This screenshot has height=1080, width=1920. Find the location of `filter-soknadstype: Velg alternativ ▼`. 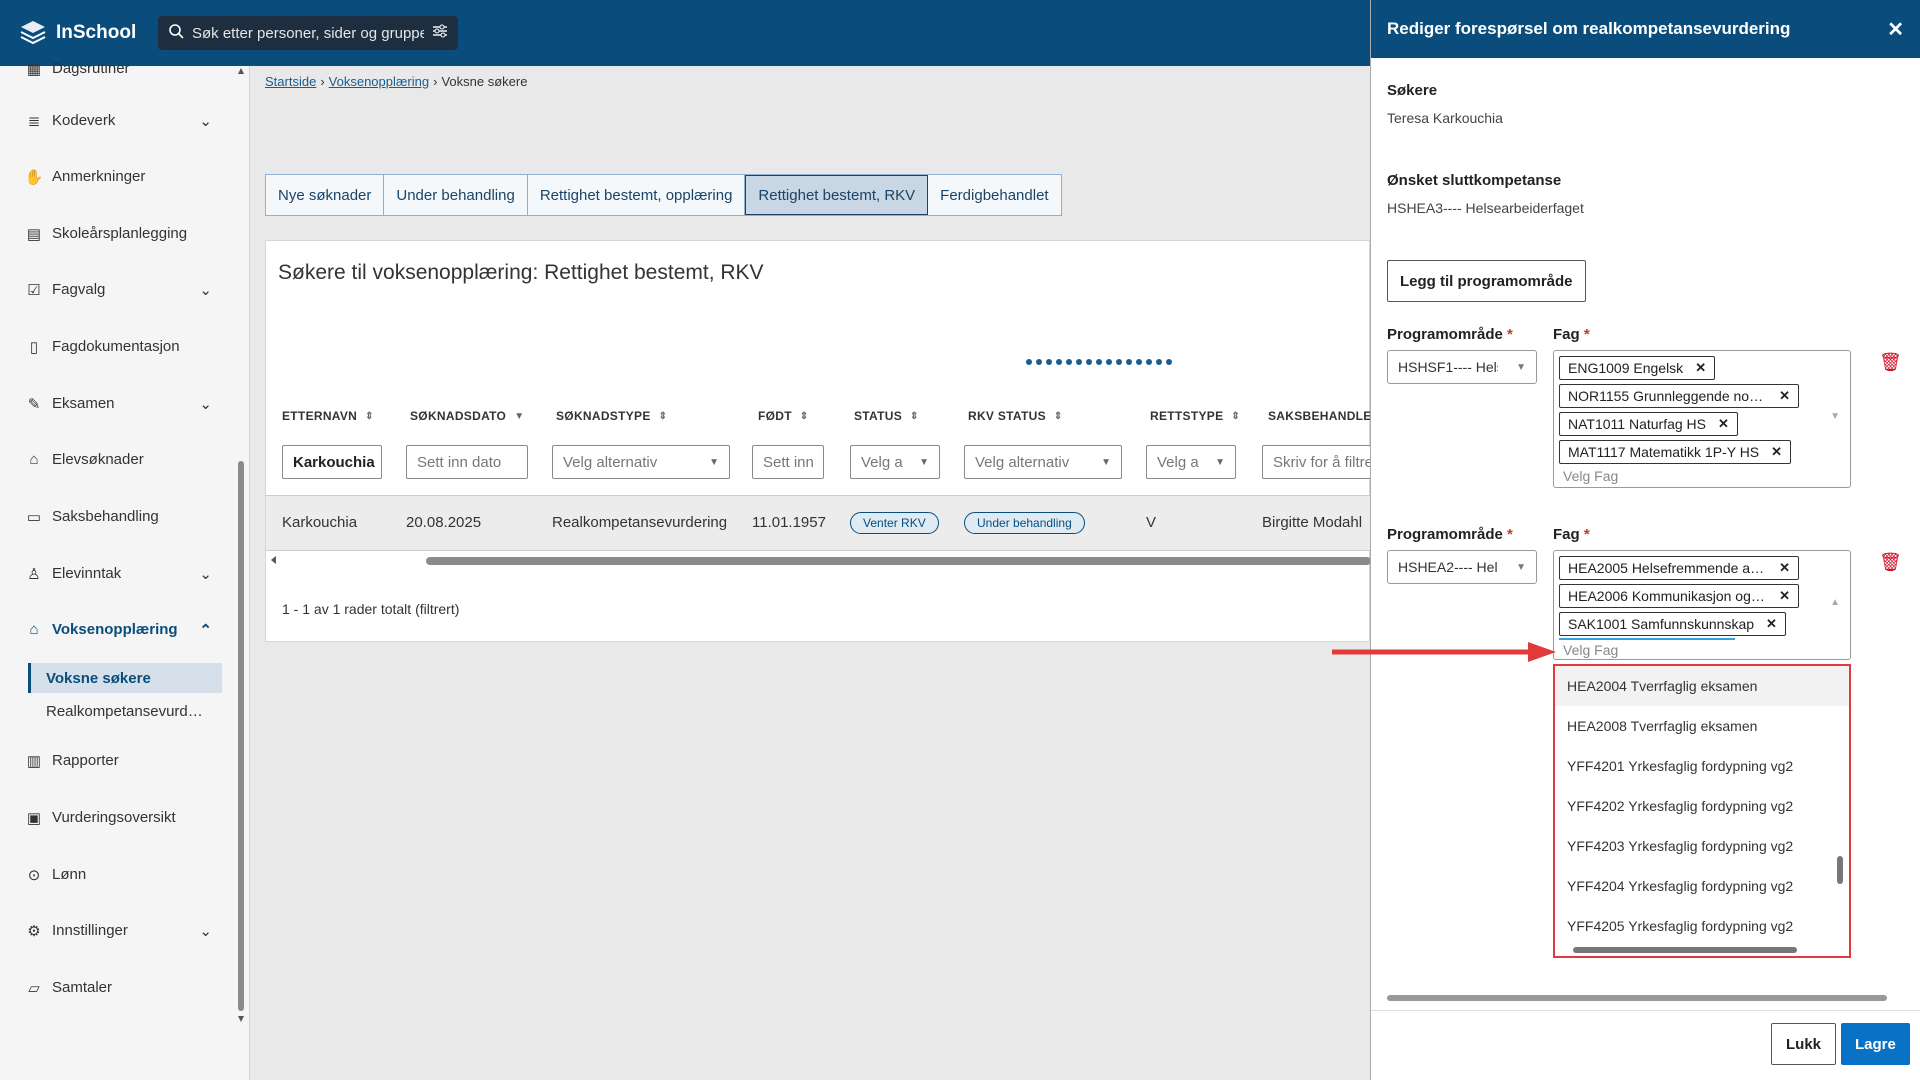

filter-soknadstype: Velg alternativ ▼ is located at coordinates (641, 462).